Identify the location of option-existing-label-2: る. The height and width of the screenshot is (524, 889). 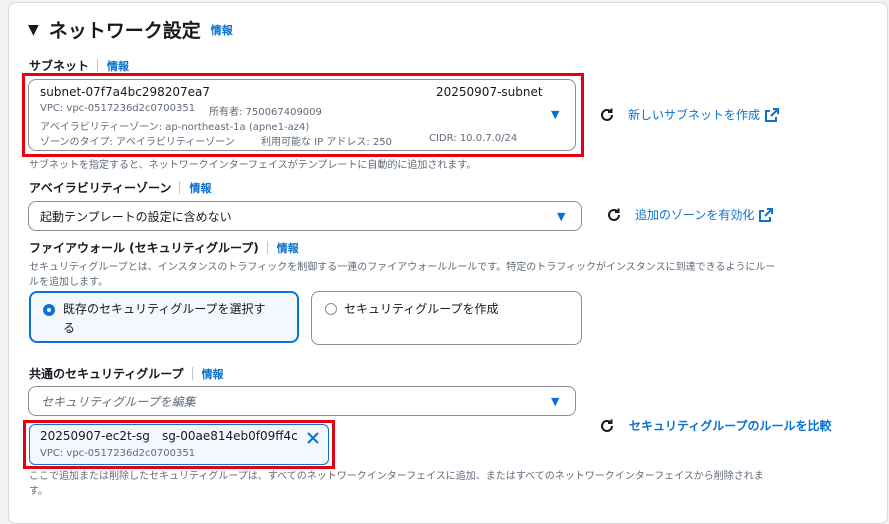
(69, 328).